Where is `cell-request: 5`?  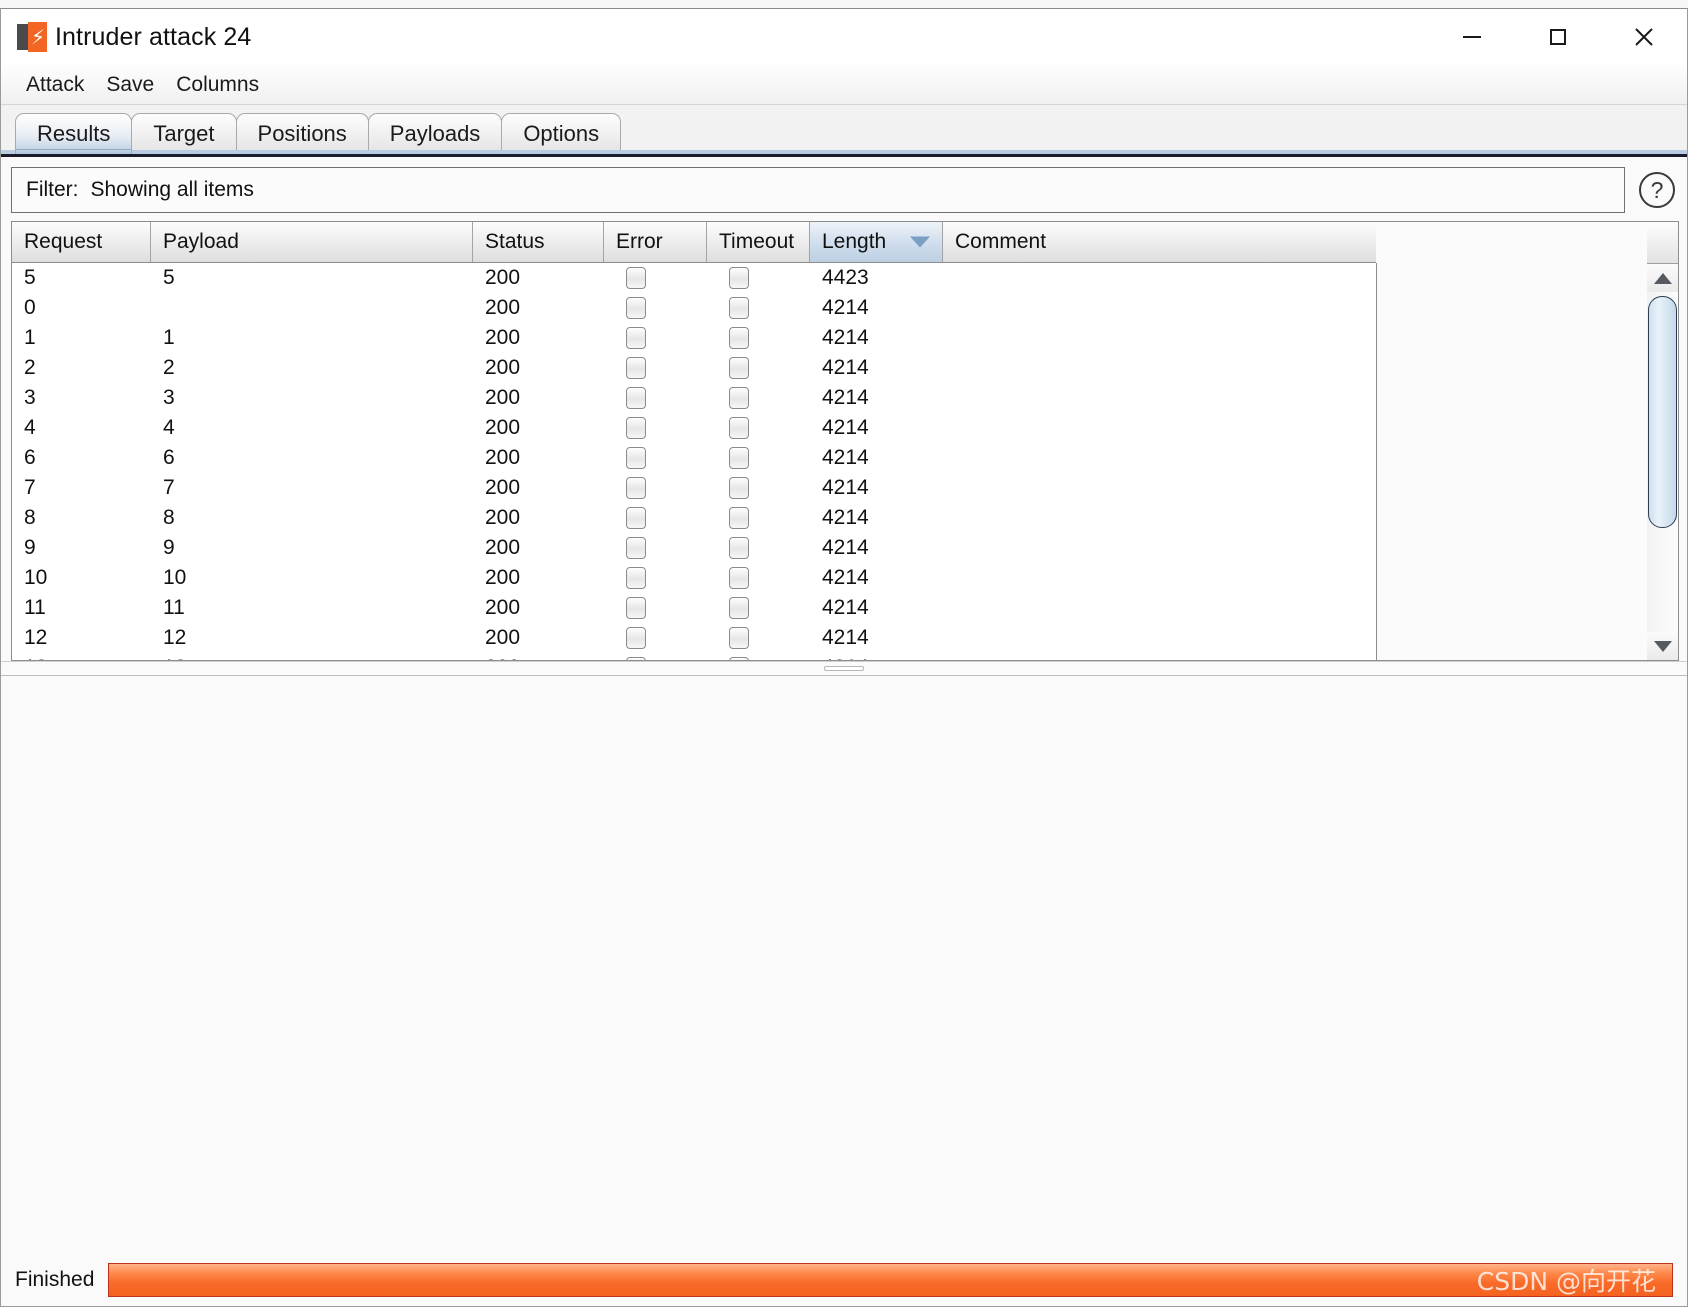 cell-request: 5 is located at coordinates (30, 277).